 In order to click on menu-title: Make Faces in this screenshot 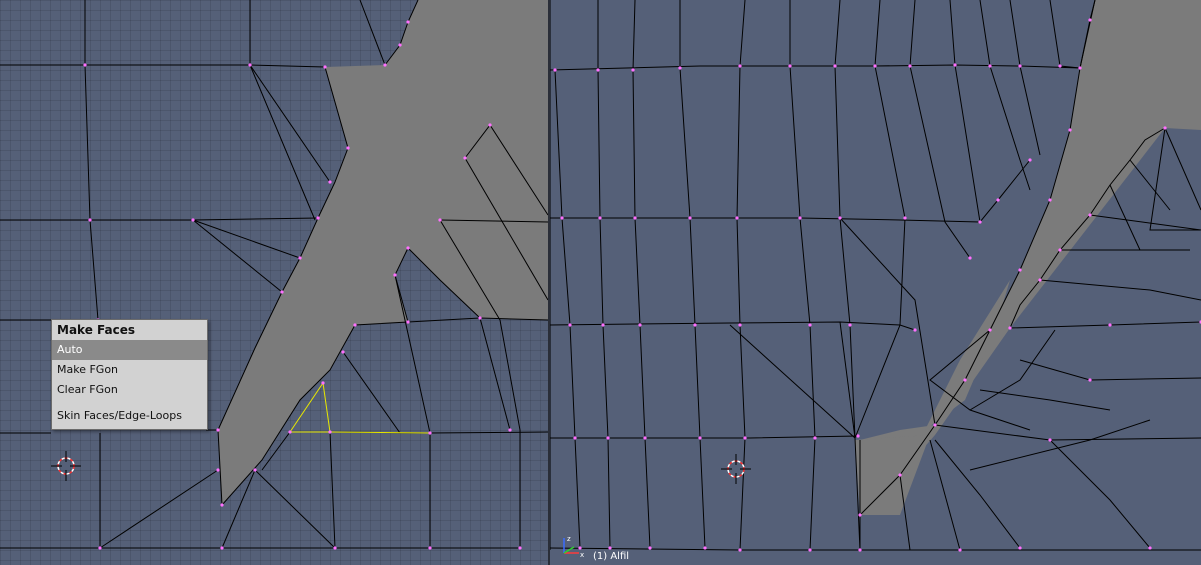, I will do `click(96, 330)`.